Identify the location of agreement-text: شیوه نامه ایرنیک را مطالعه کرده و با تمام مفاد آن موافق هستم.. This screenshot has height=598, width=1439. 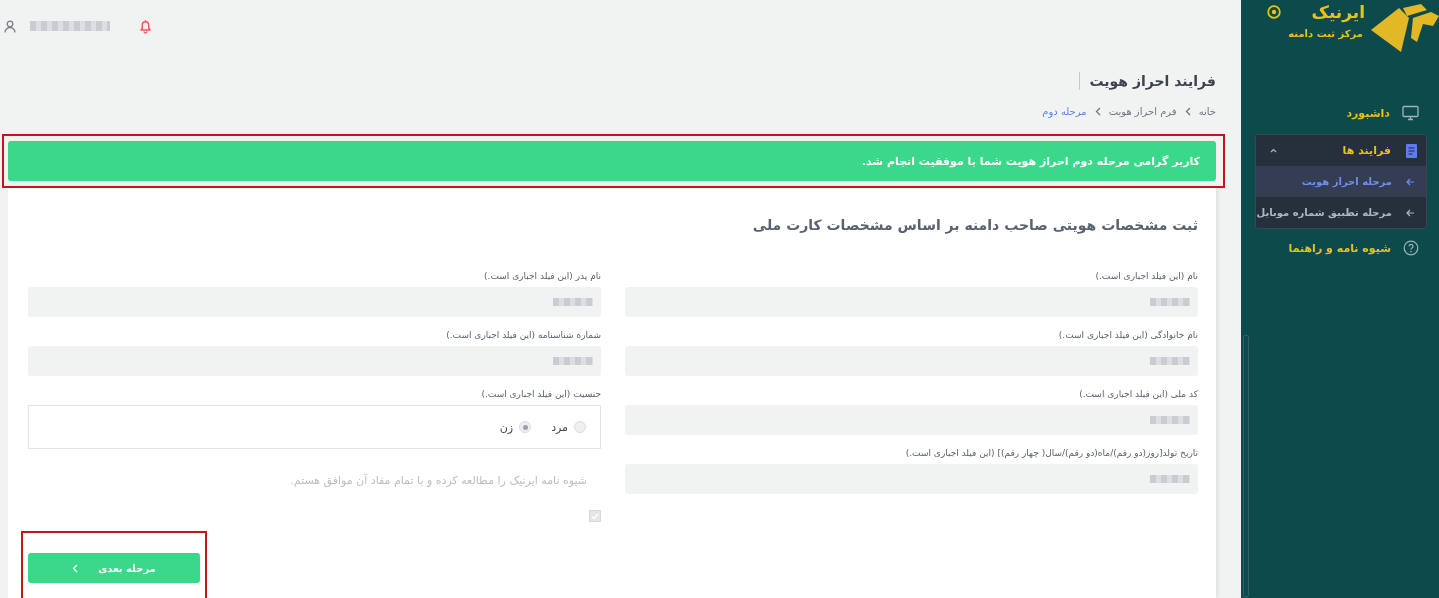
(438, 480).